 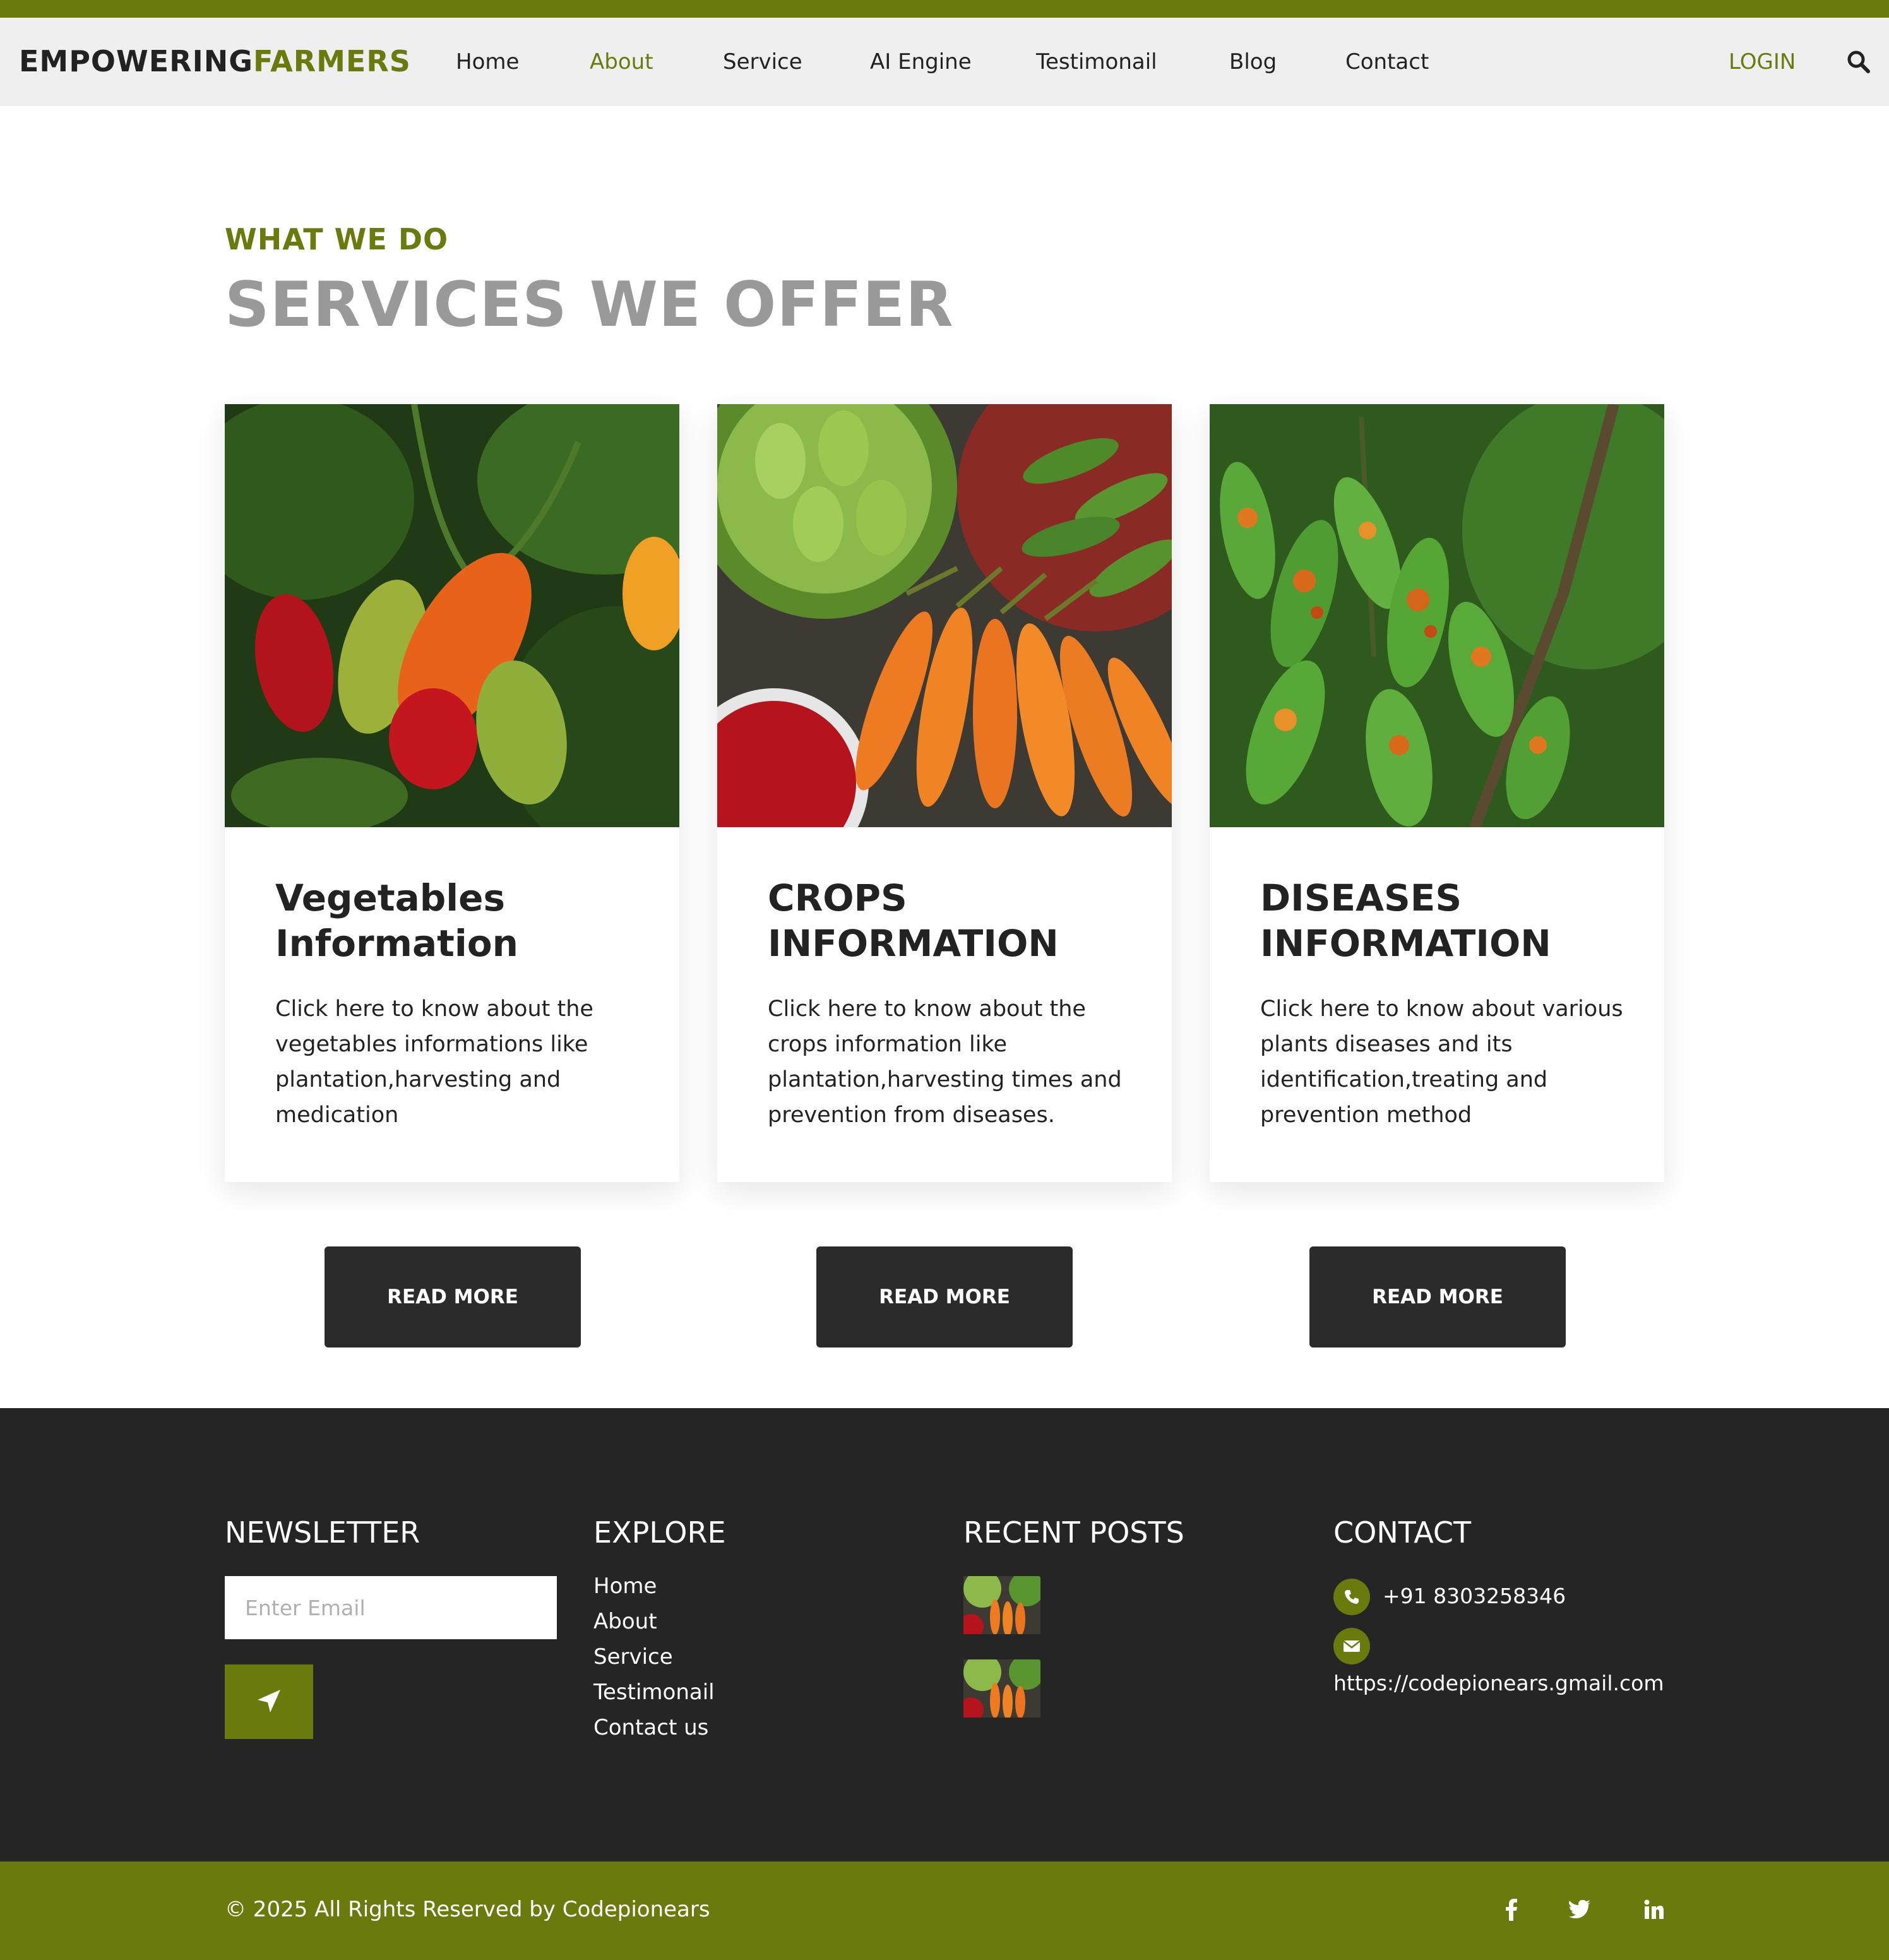 What do you see at coordinates (944, 615) in the screenshot?
I see `vegetables-market-photo` at bounding box center [944, 615].